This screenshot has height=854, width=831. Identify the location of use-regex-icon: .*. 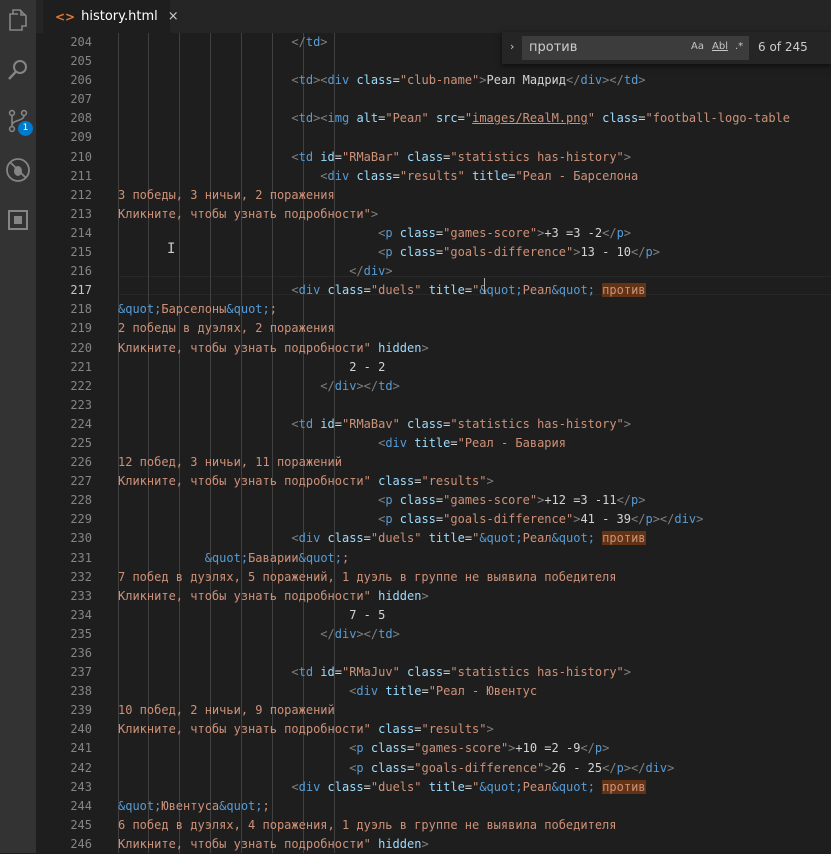
(739, 46).